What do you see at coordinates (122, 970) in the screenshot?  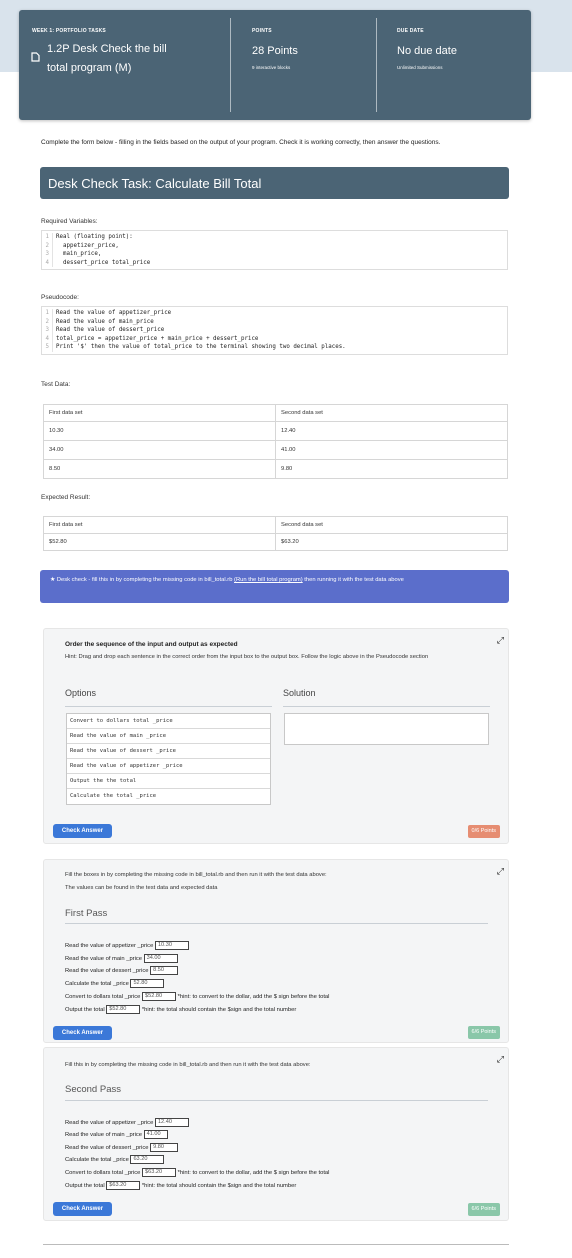 I see `form-row: Read the value of dessert _price 8.50` at bounding box center [122, 970].